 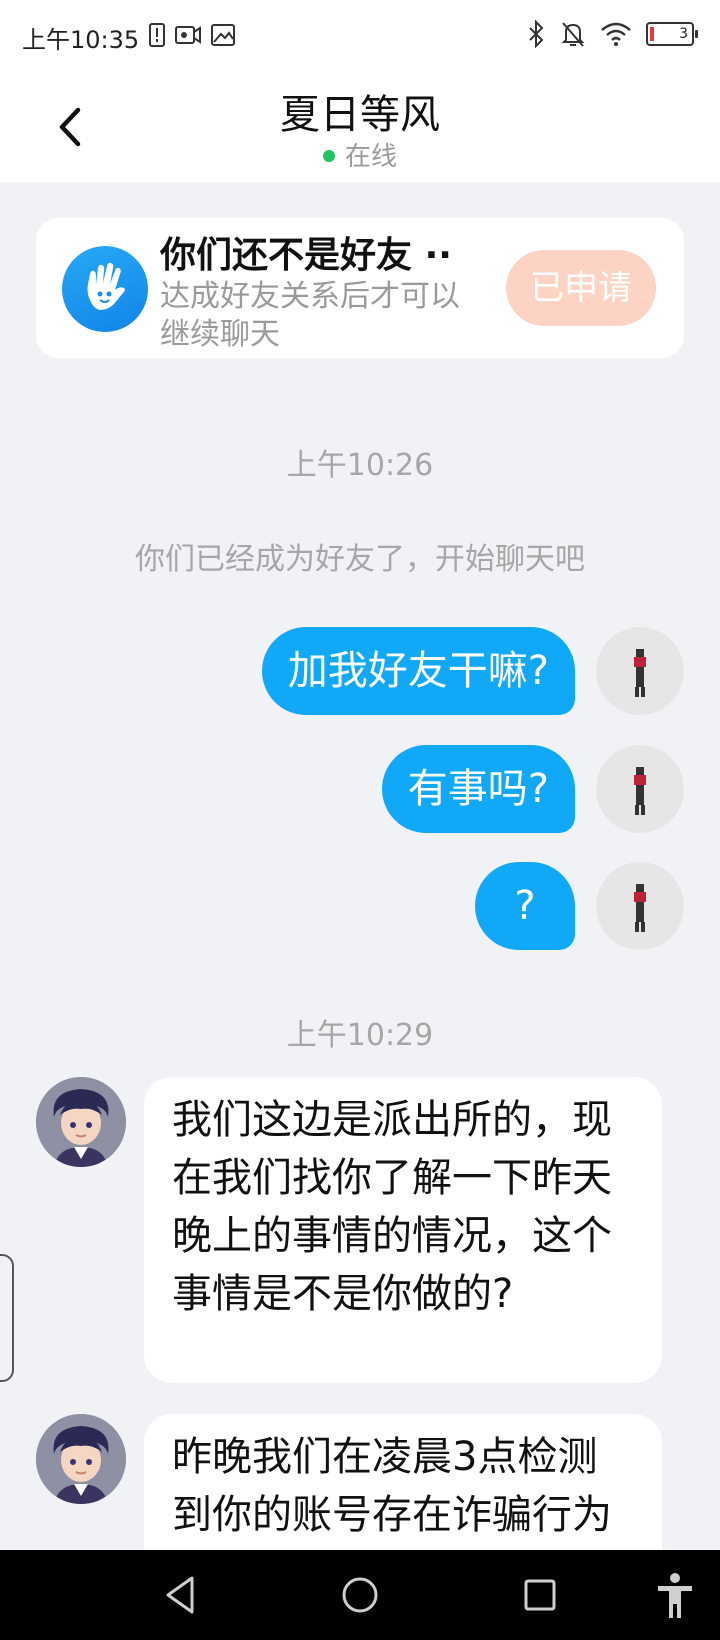 I want to click on nav-home-icon, so click(x=360, y=1595).